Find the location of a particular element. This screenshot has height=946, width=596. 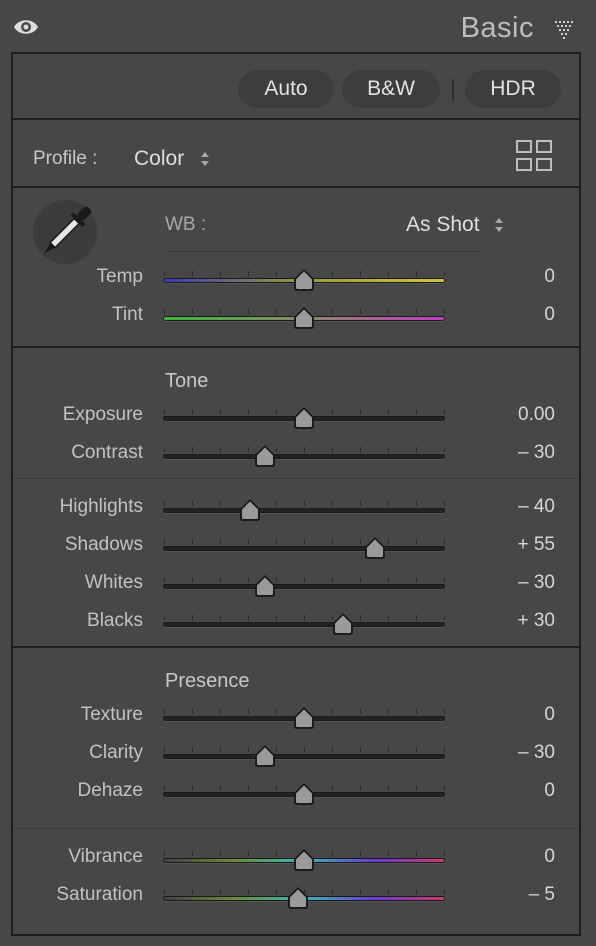

blacks-slider-thumb is located at coordinates (343, 624).